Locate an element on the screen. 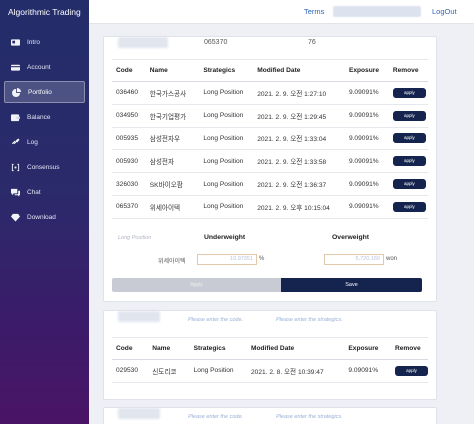 The image size is (474, 424). header-count: 76 is located at coordinates (312, 42).